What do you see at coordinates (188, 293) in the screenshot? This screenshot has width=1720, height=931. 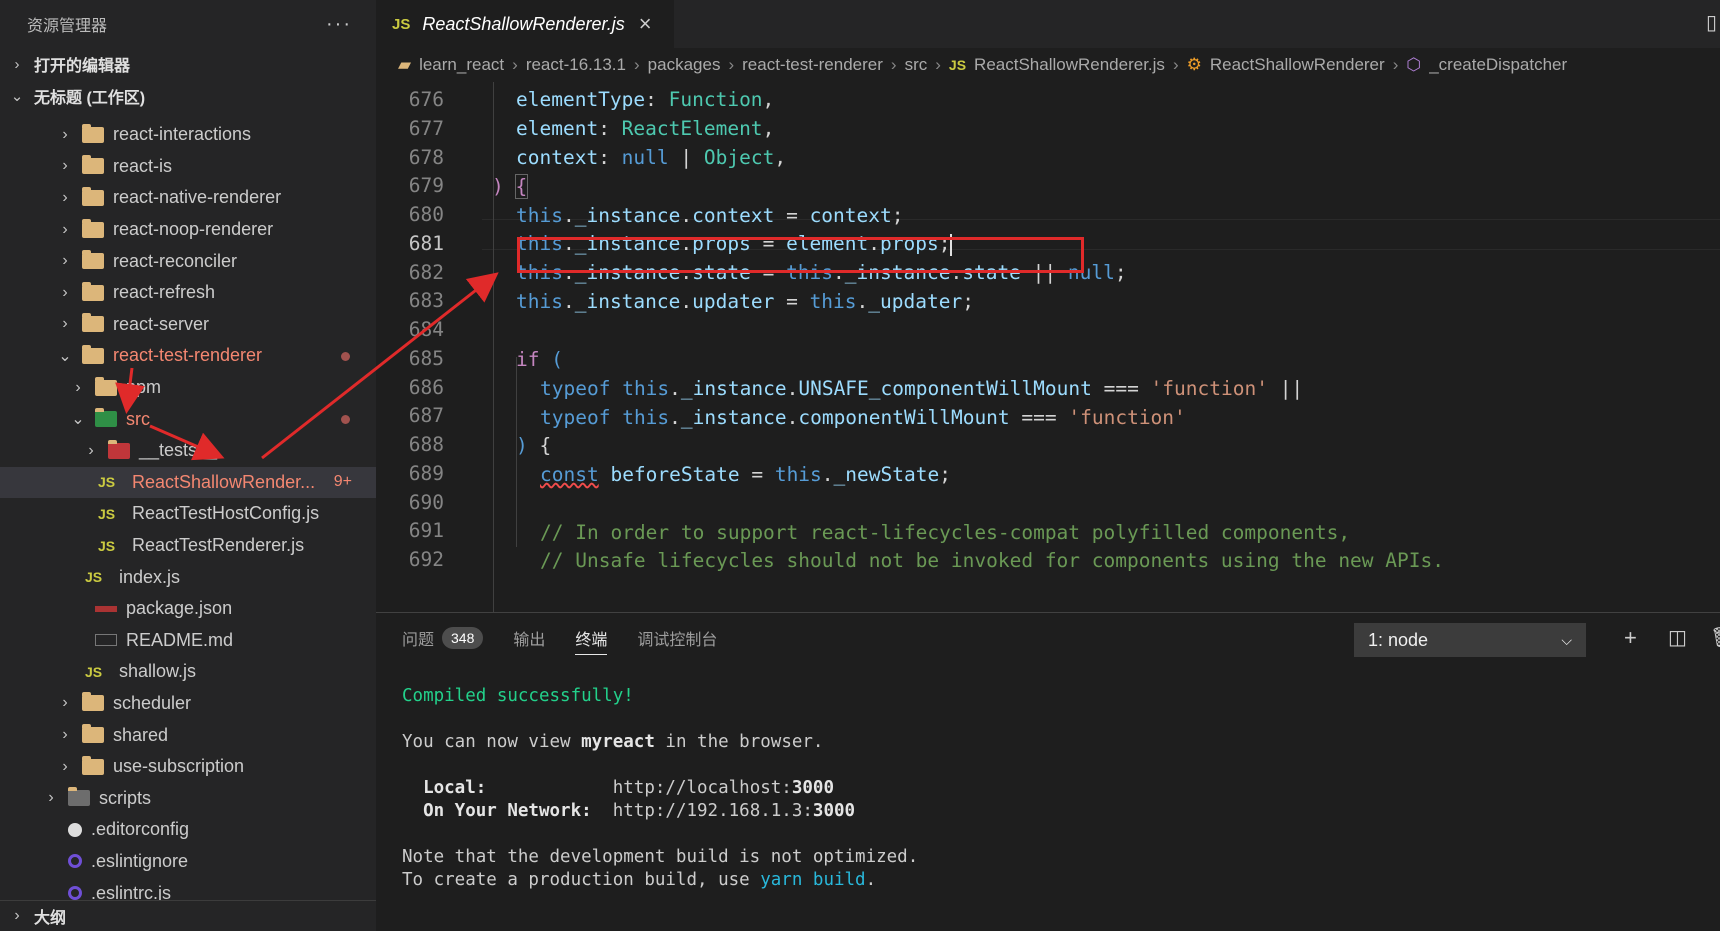 I see `folder-item: › react-refresh` at bounding box center [188, 293].